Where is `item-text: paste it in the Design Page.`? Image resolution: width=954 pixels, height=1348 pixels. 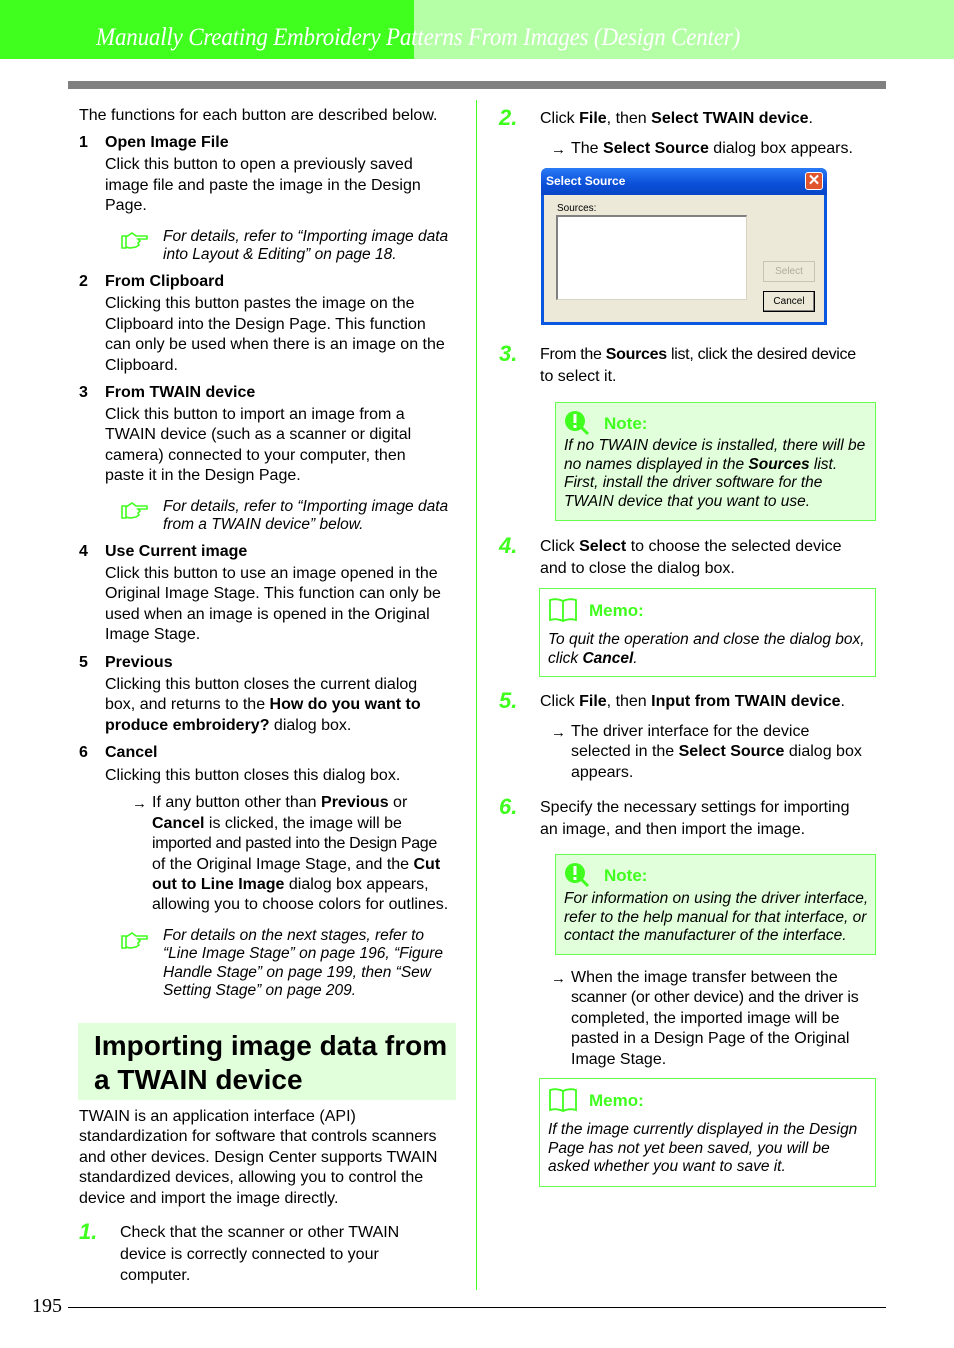 item-text: paste it in the Design Page. is located at coordinates (203, 475).